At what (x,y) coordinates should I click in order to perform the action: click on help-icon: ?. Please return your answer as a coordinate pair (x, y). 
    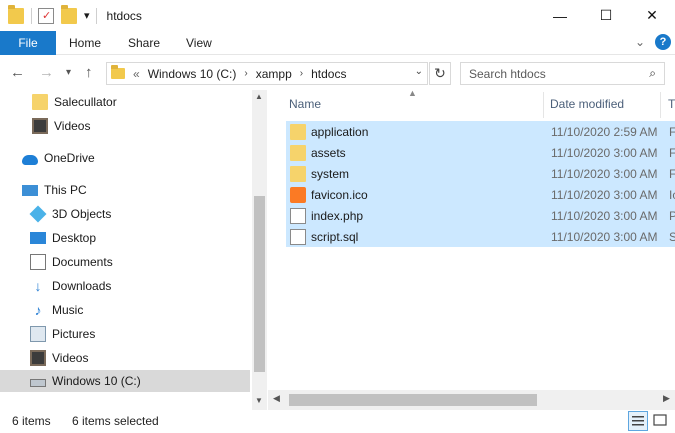
    Looking at the image, I should click on (663, 42).